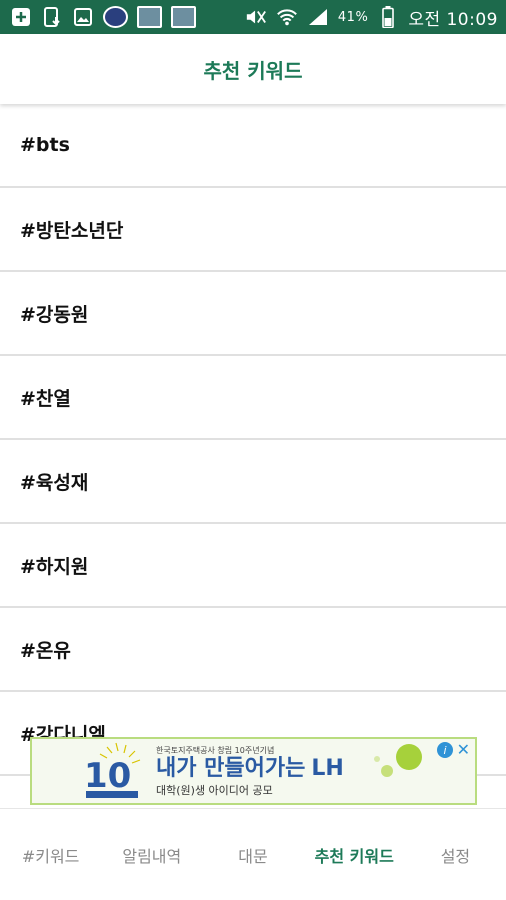 Image resolution: width=506 pixels, height=900 pixels. I want to click on tab-keywords: #키워드, so click(50, 855).